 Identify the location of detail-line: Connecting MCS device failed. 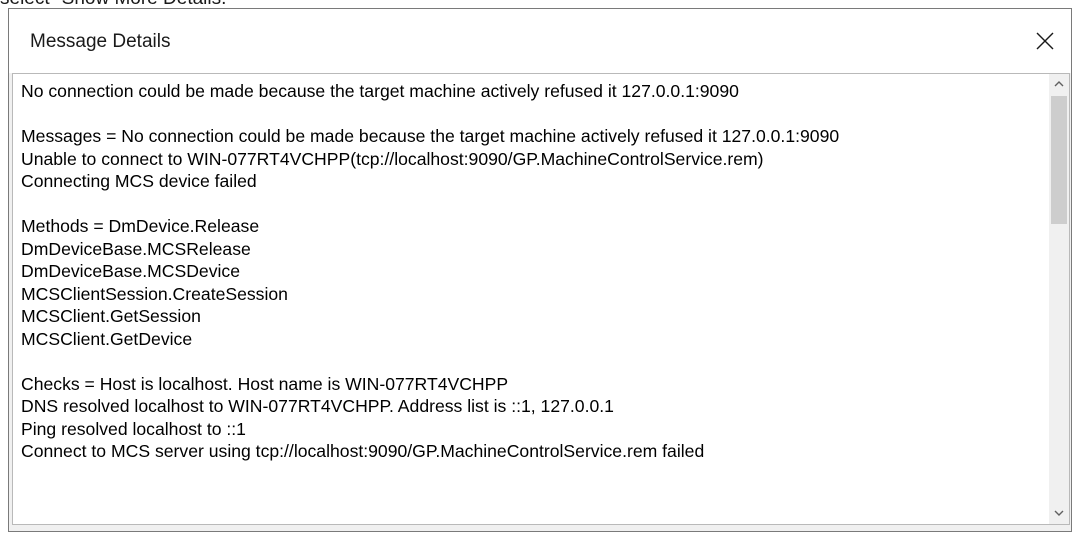
(139, 181).